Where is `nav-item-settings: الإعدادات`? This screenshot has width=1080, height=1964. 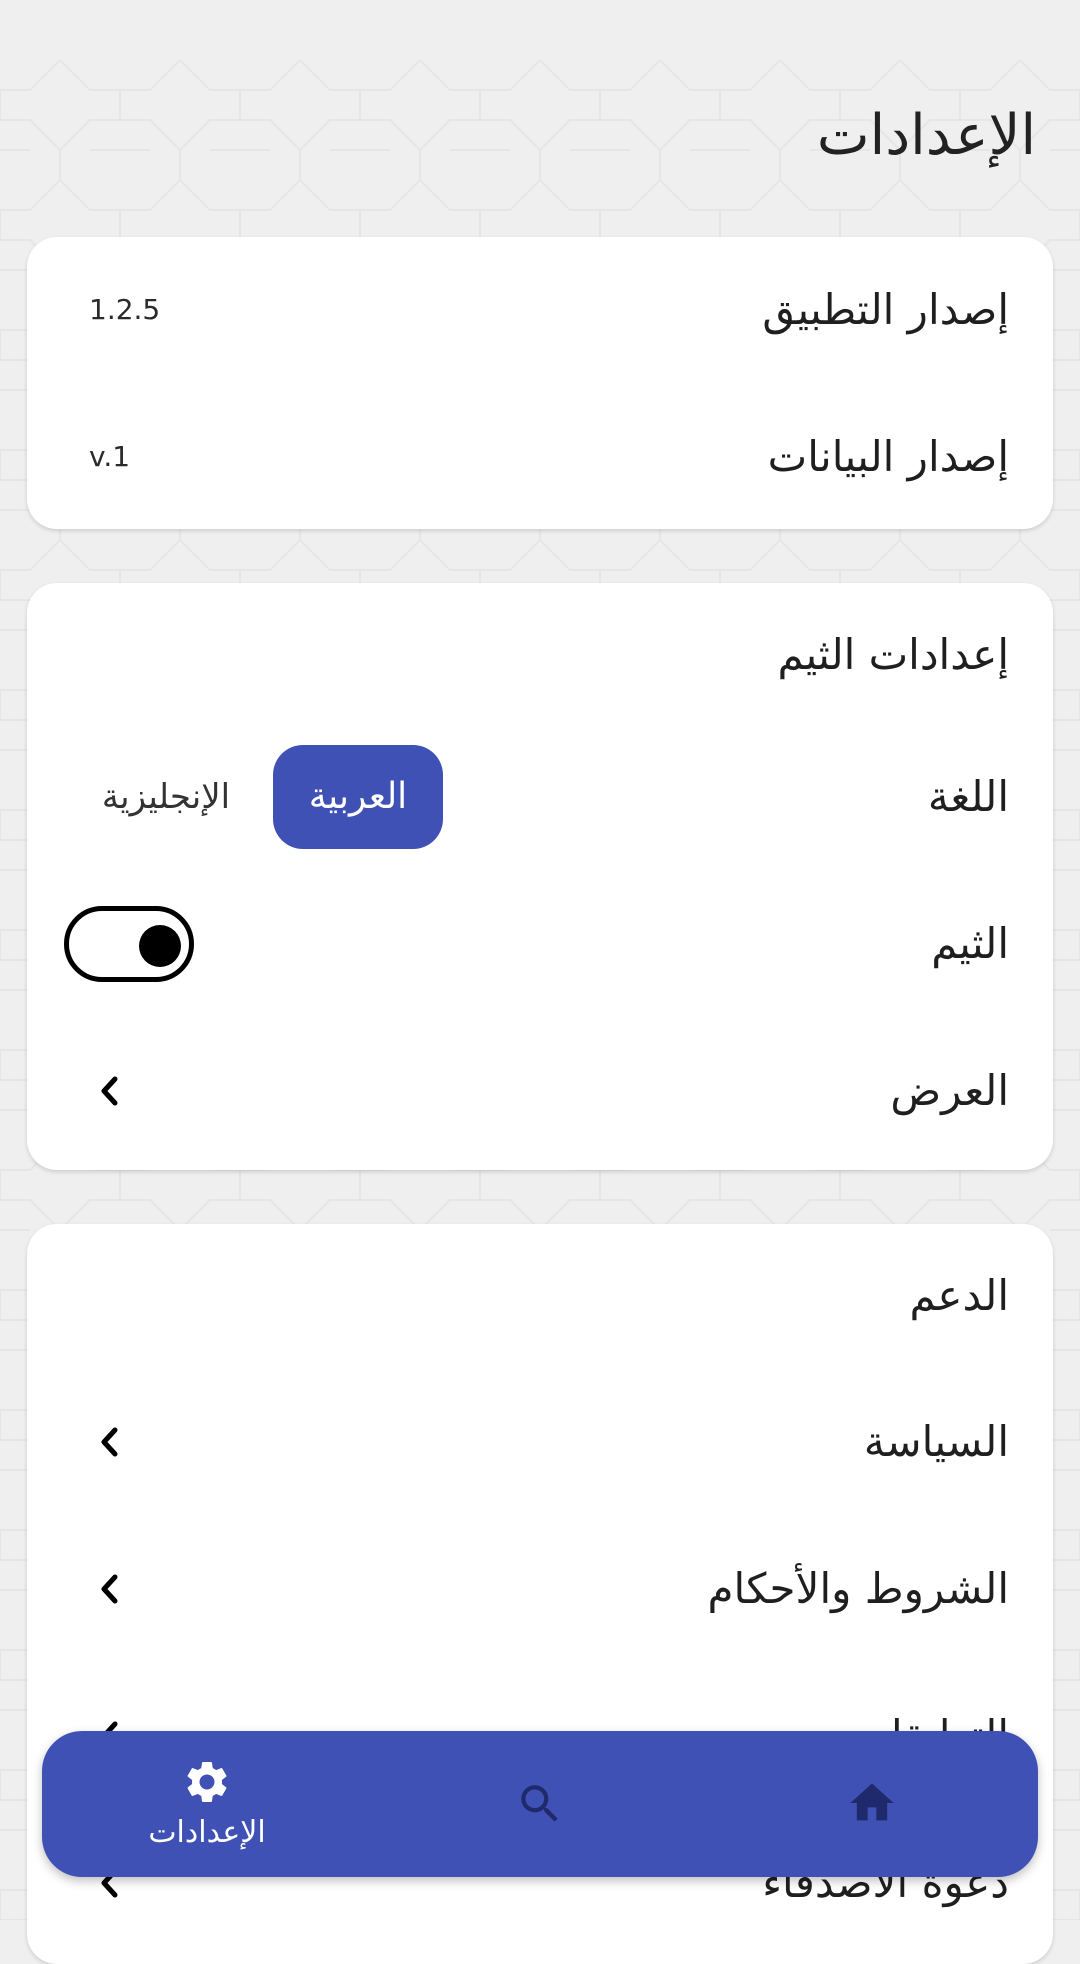
nav-item-settings: الإعدادات is located at coordinates (207, 1804).